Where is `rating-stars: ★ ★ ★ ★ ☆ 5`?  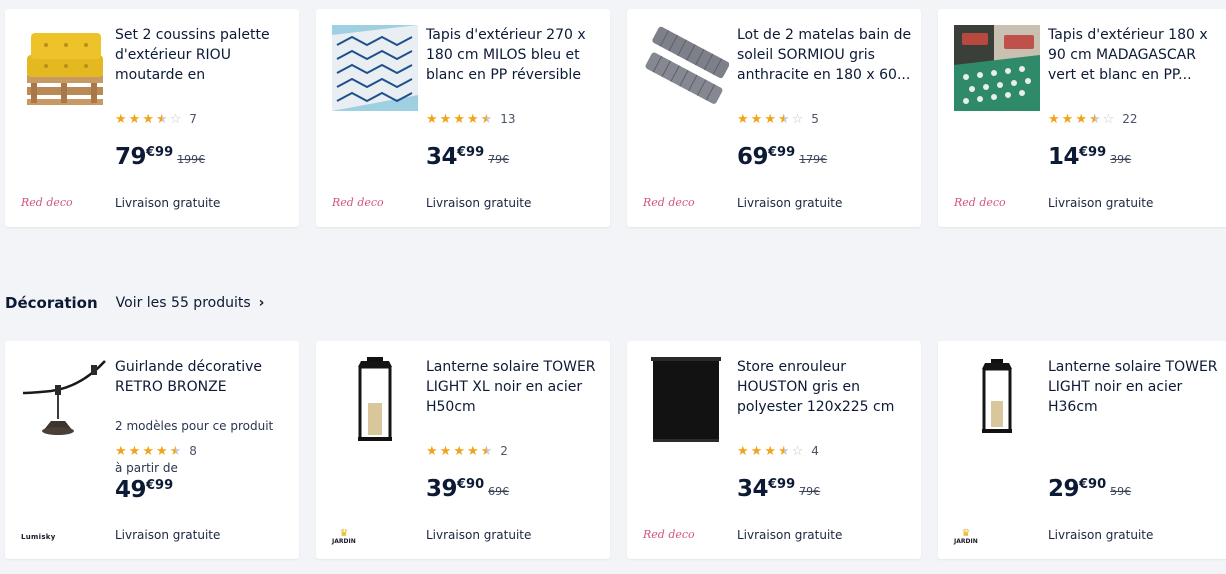 rating-stars: ★ ★ ★ ★ ☆ 5 is located at coordinates (778, 119).